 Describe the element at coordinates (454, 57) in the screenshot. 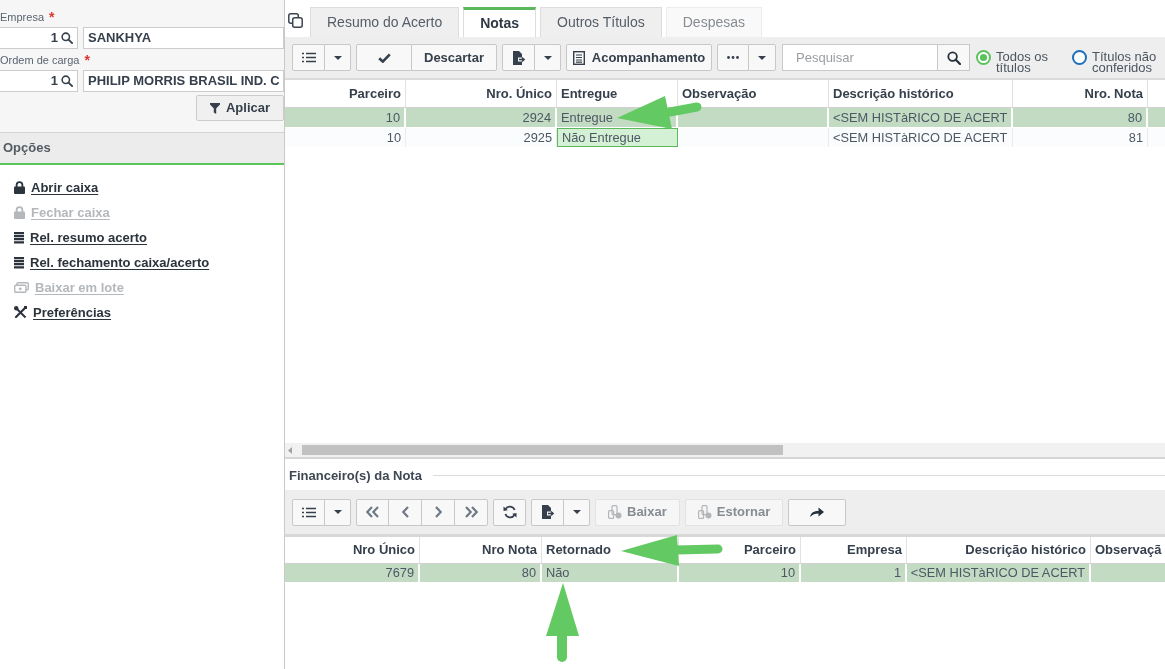

I see `discard-button: Descartar` at that location.